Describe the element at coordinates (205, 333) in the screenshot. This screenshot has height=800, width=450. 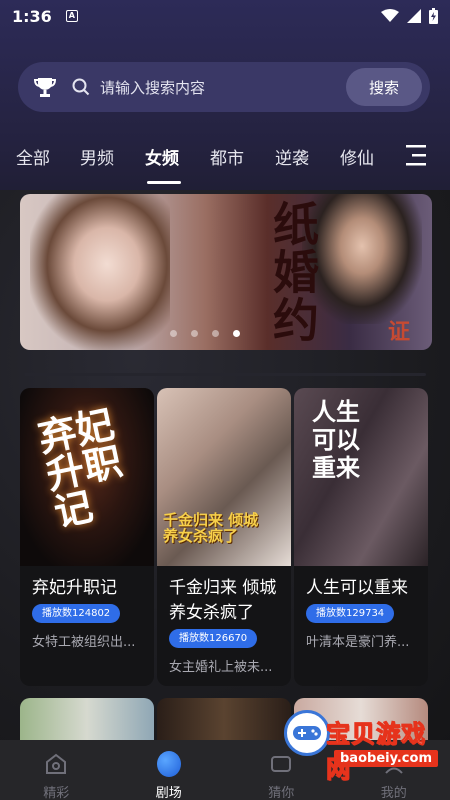
I see `banner-pagination` at that location.